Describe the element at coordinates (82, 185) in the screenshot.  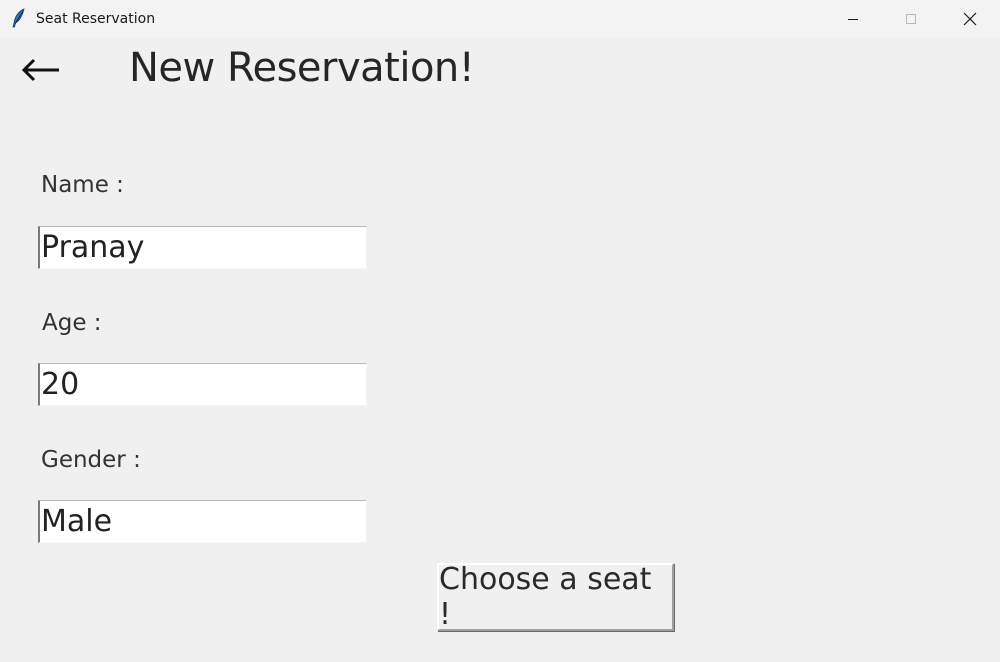
I see `name-label: Name :` at that location.